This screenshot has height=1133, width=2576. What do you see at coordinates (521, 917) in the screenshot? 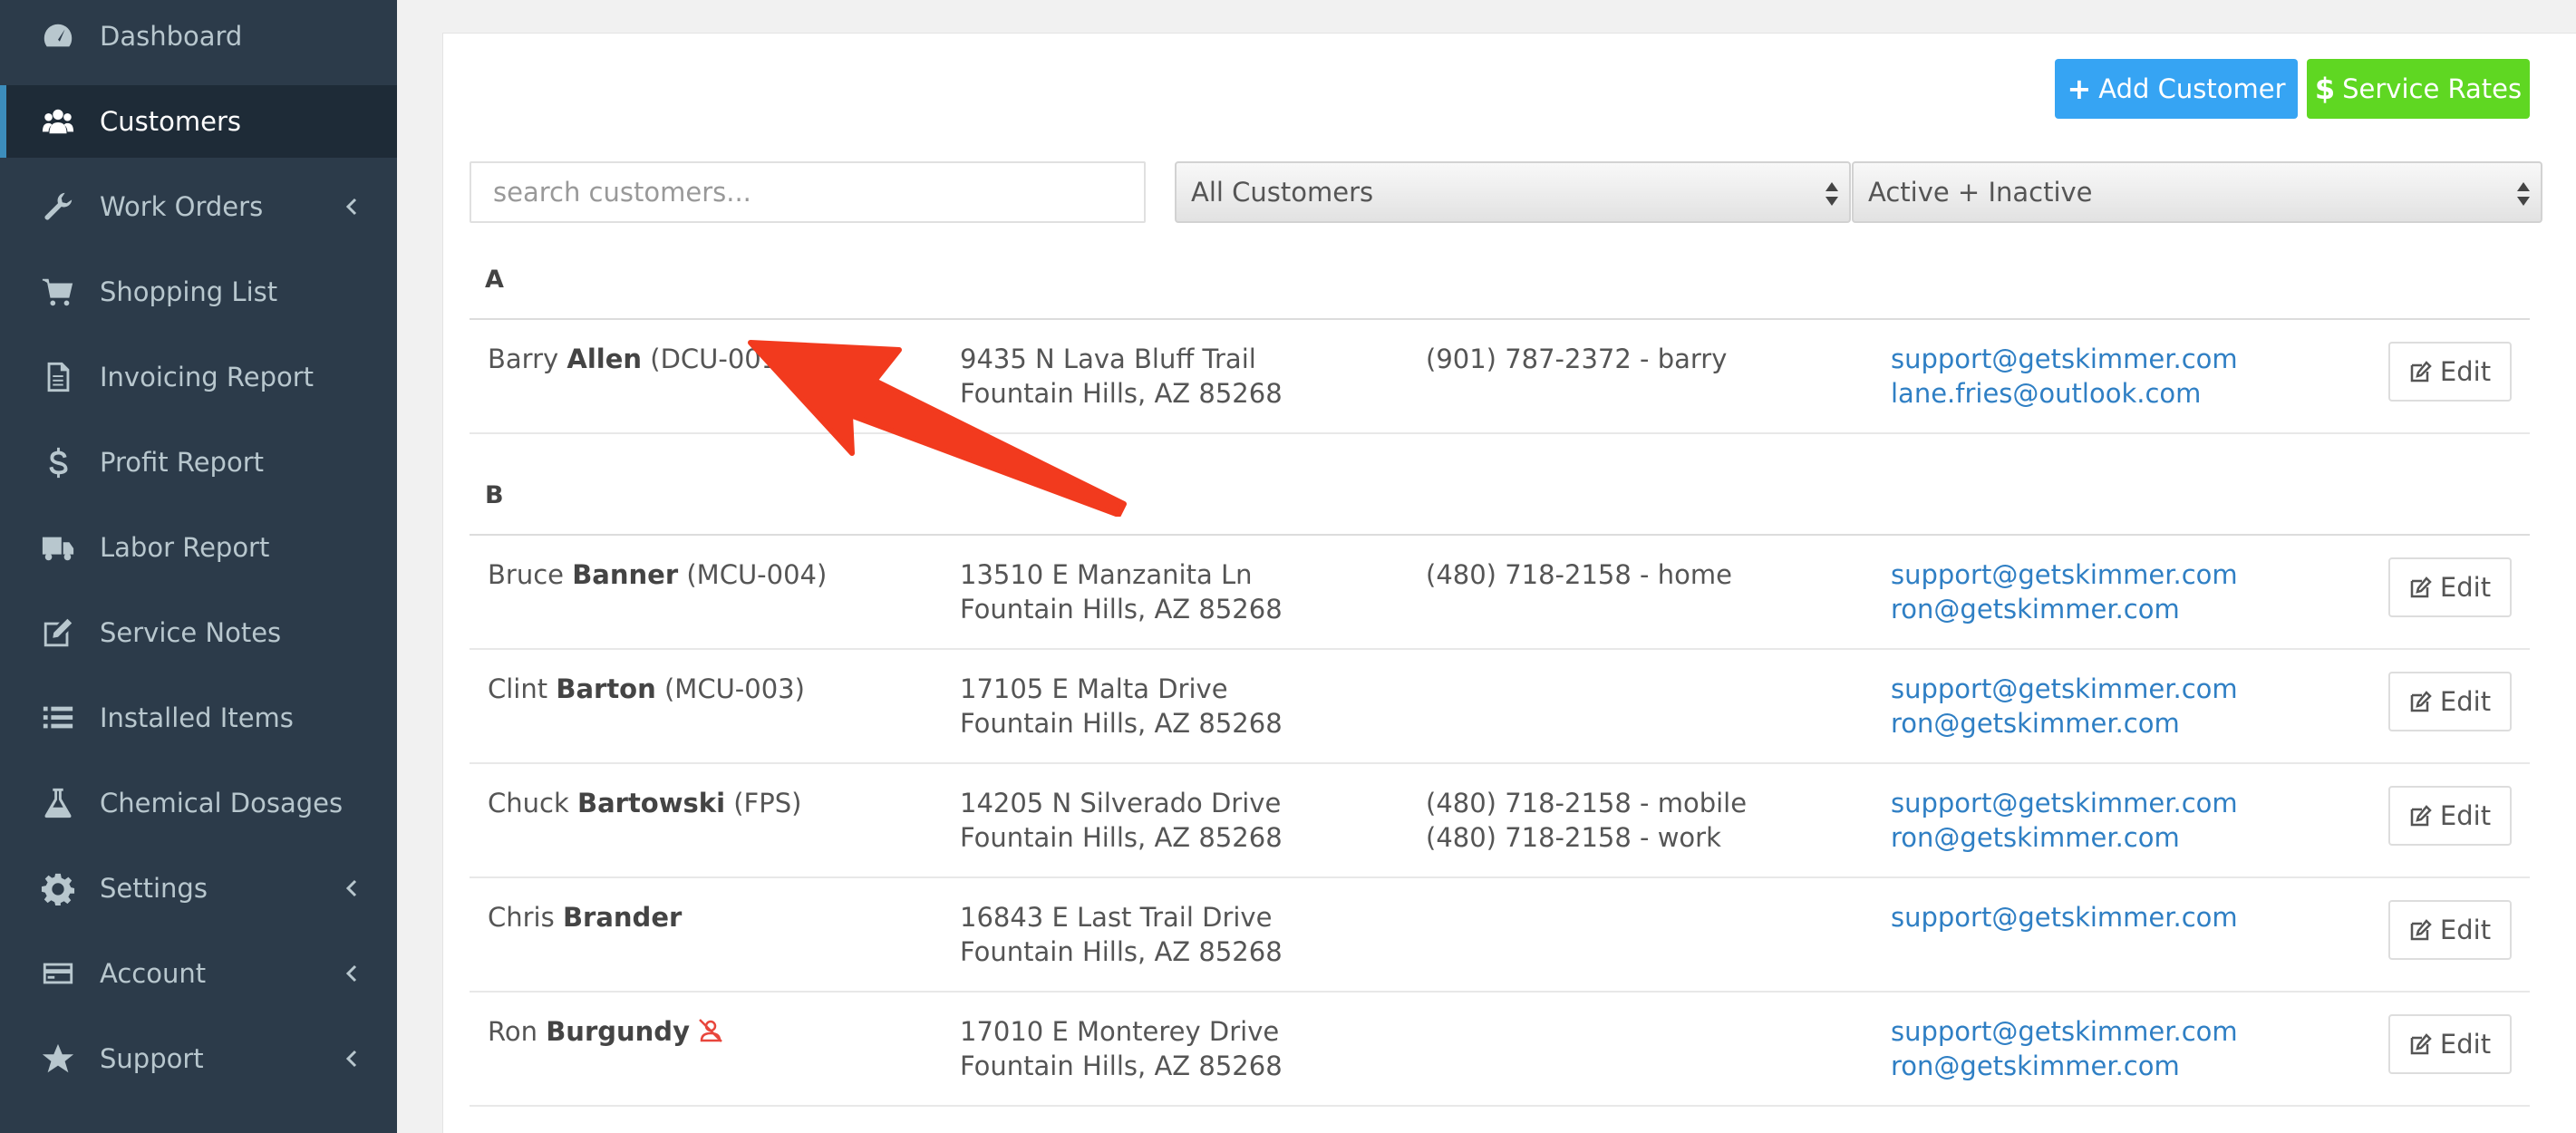
I see `first-name: Chris` at bounding box center [521, 917].